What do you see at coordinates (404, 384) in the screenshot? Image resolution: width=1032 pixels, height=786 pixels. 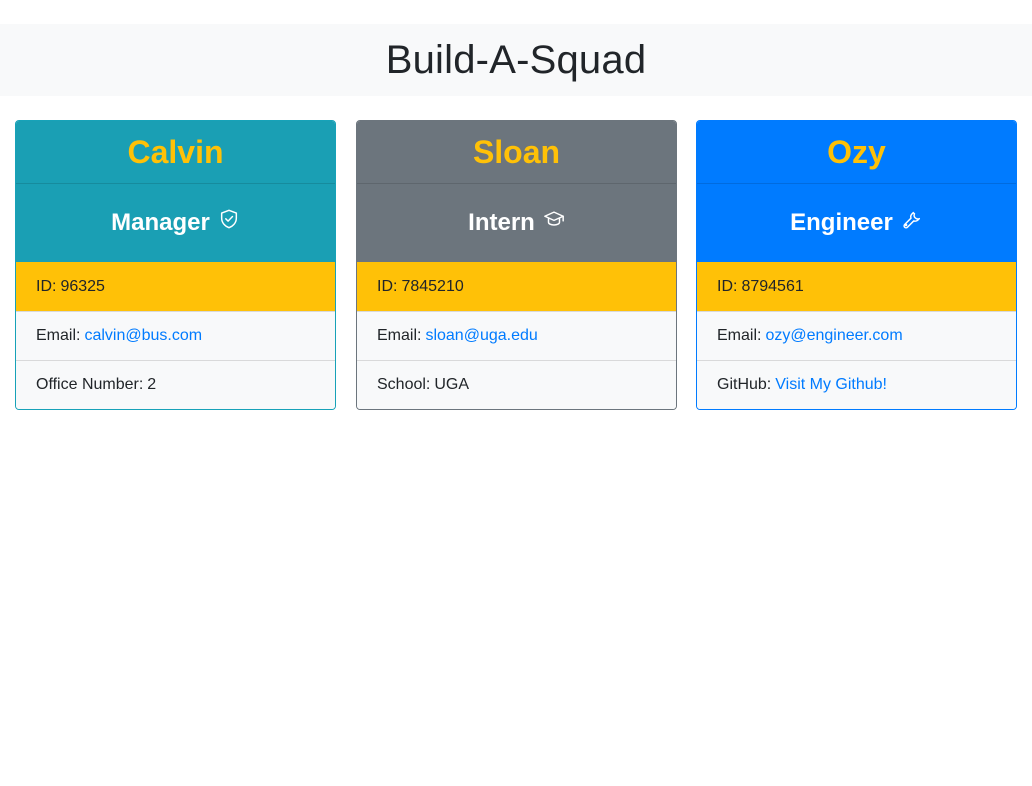 I see `school-label: School:` at bounding box center [404, 384].